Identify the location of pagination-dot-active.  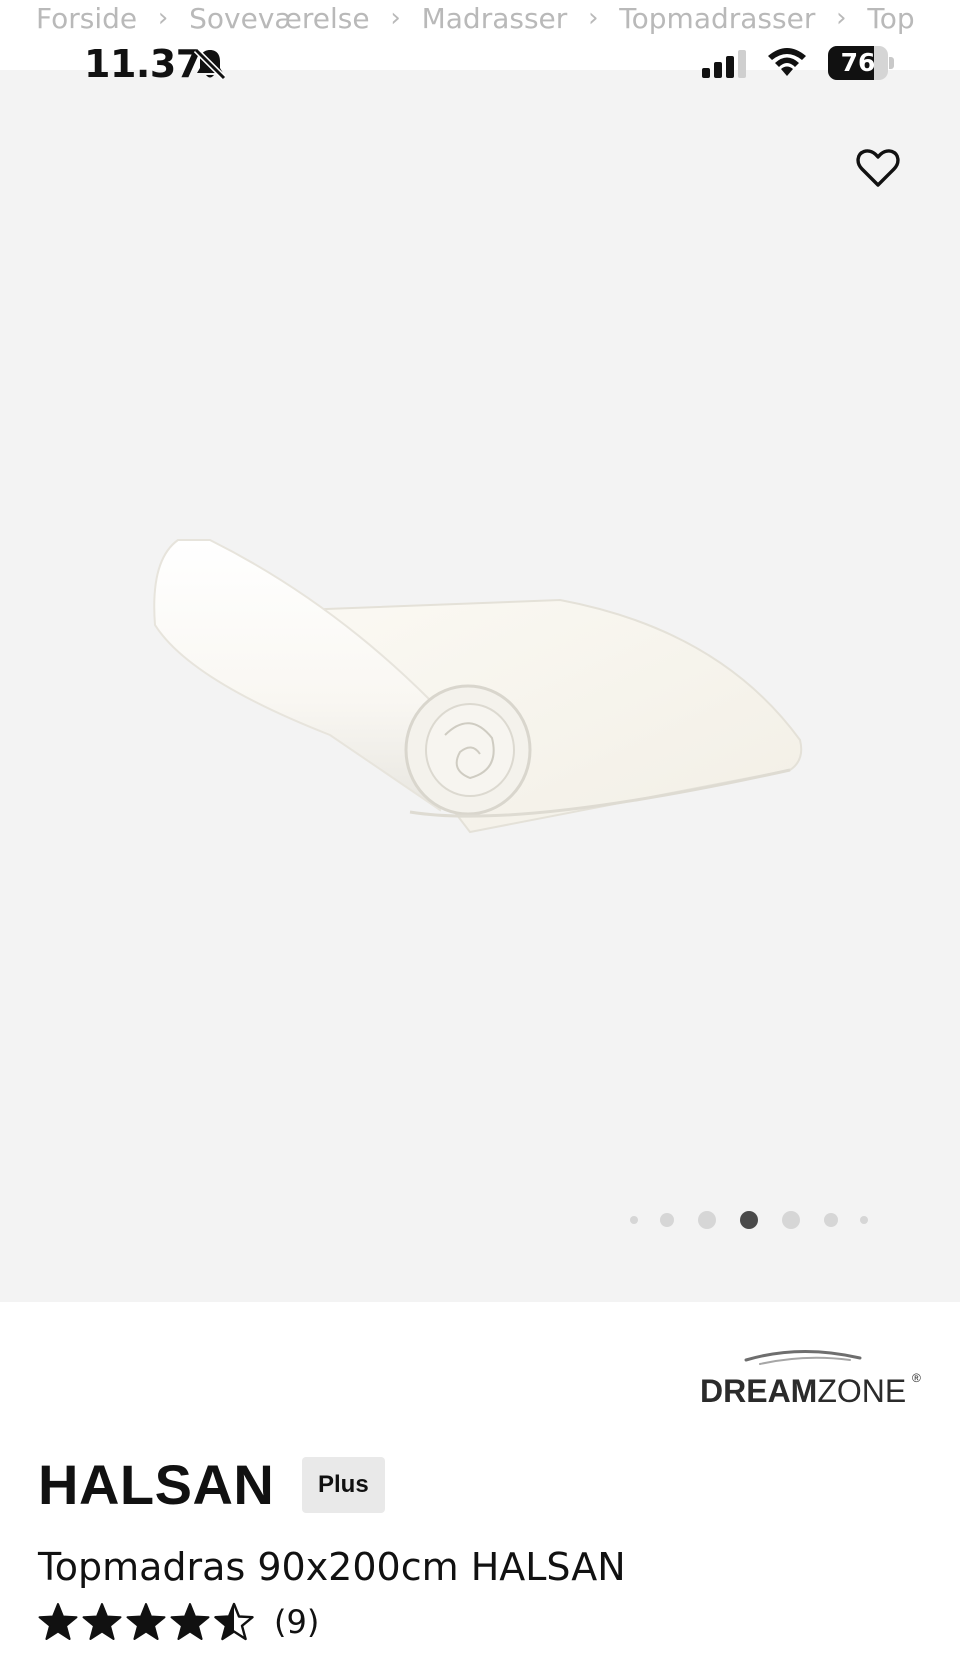
(749, 1220).